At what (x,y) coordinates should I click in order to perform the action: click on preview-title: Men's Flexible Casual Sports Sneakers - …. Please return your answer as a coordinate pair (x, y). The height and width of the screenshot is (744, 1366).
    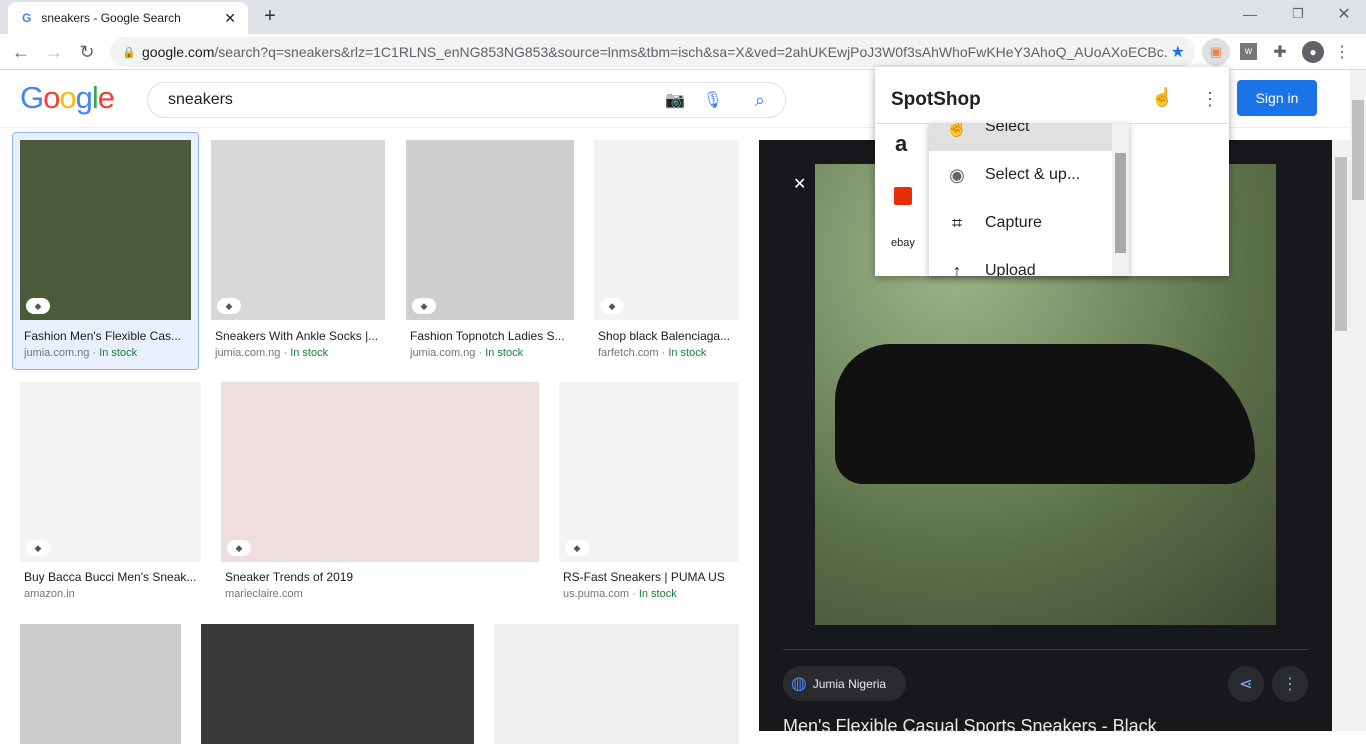
    Looking at the image, I should click on (970, 726).